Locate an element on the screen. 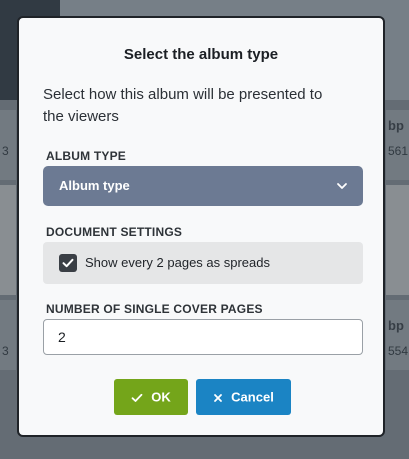 The height and width of the screenshot is (459, 409). checkmark-icon is located at coordinates (68, 263).